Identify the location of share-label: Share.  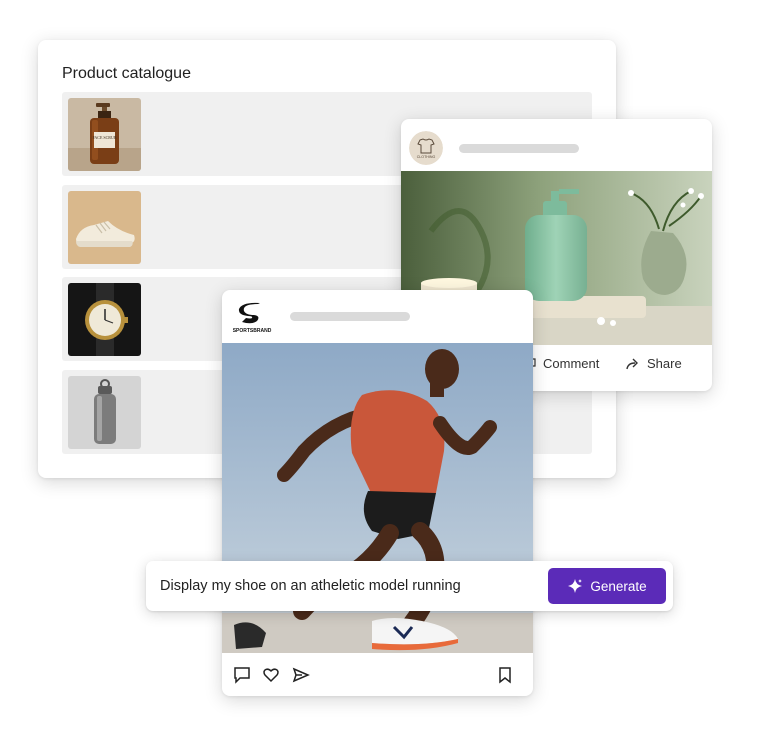
(664, 363).